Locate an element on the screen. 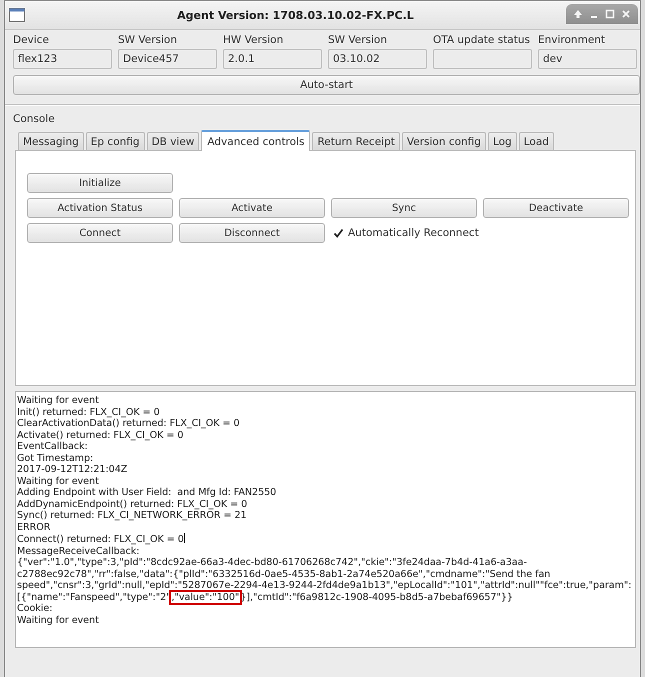  text-field: 03.10.02 is located at coordinates (377, 59).